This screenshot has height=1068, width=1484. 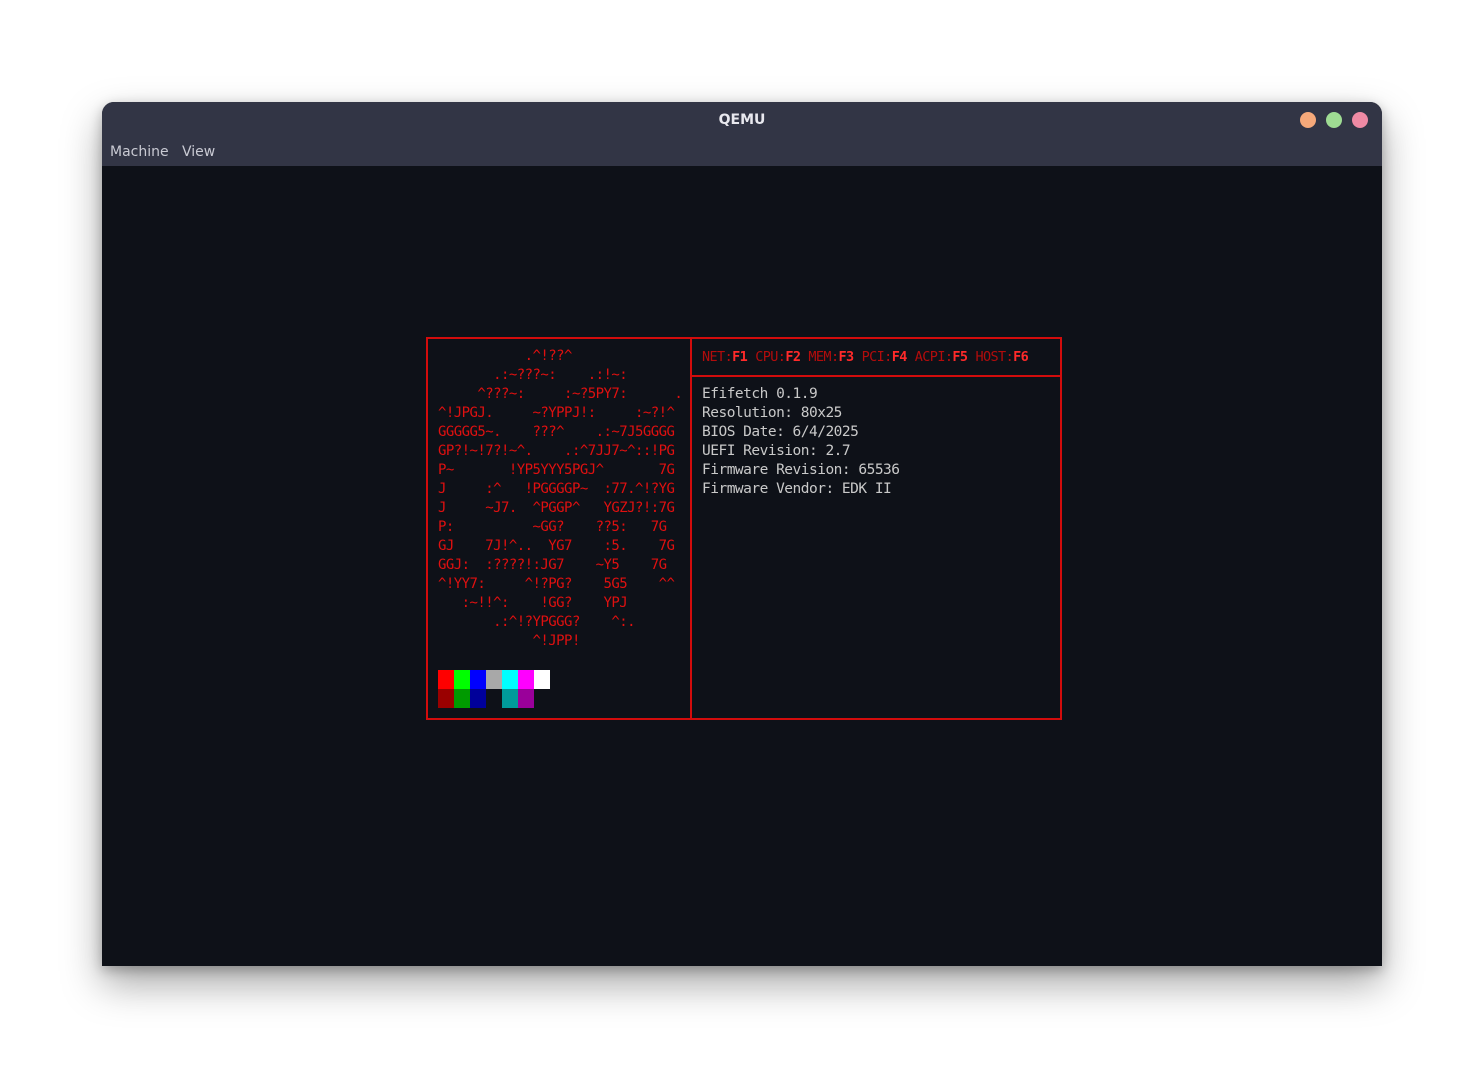 What do you see at coordinates (713, 357) in the screenshot?
I see `function-key-label: NET` at bounding box center [713, 357].